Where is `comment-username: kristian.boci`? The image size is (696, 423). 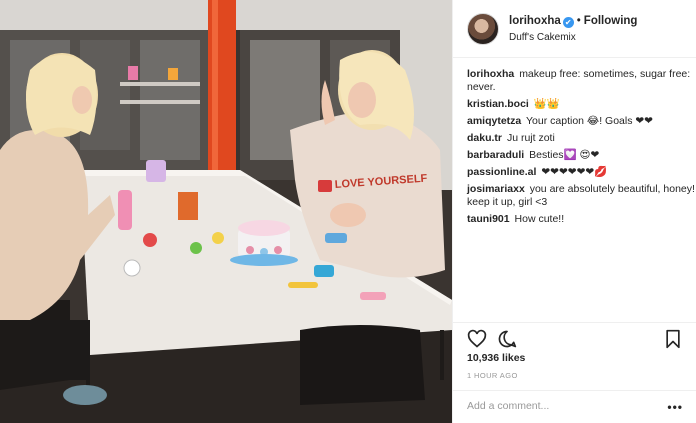
comment-username: kristian.boci is located at coordinates (498, 104).